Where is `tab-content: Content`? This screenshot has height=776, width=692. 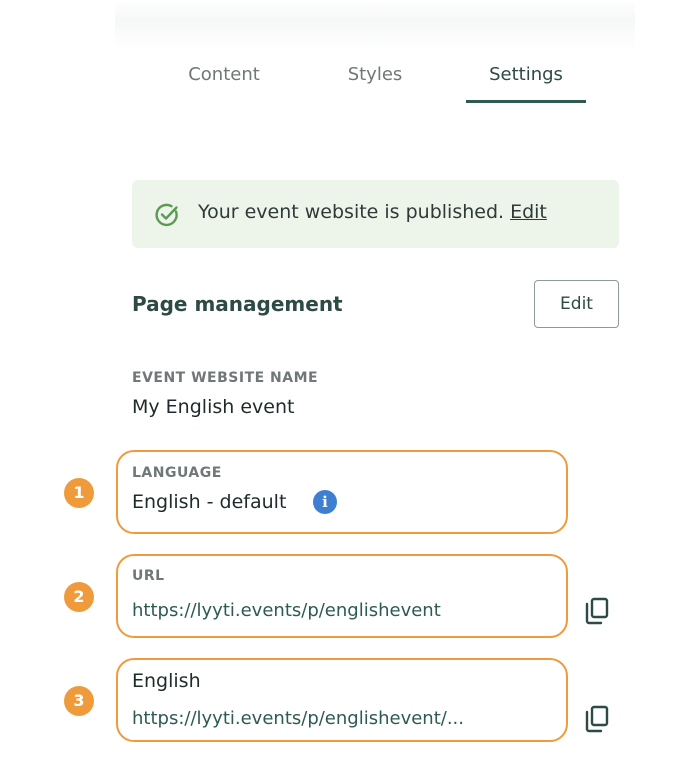 tab-content: Content is located at coordinates (224, 81).